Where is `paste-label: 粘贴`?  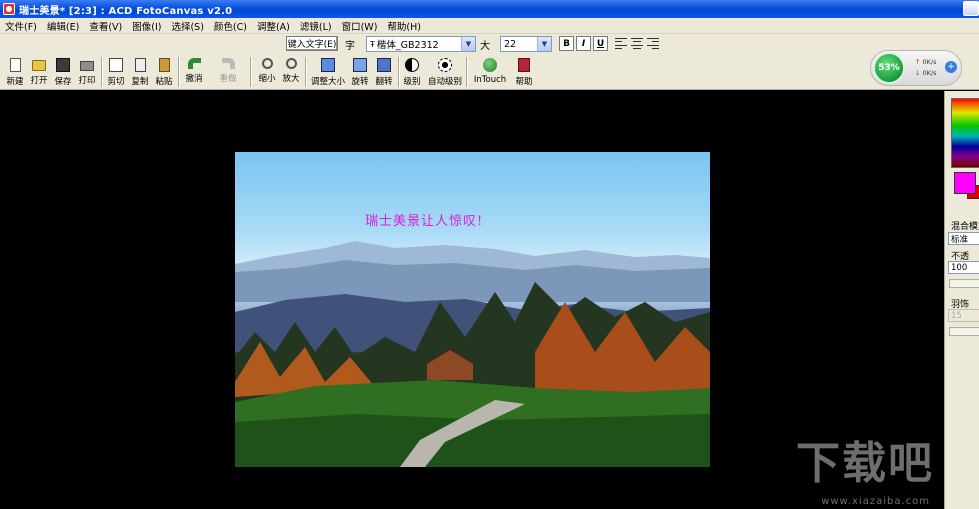
paste-label: 粘贴 is located at coordinates (164, 82).